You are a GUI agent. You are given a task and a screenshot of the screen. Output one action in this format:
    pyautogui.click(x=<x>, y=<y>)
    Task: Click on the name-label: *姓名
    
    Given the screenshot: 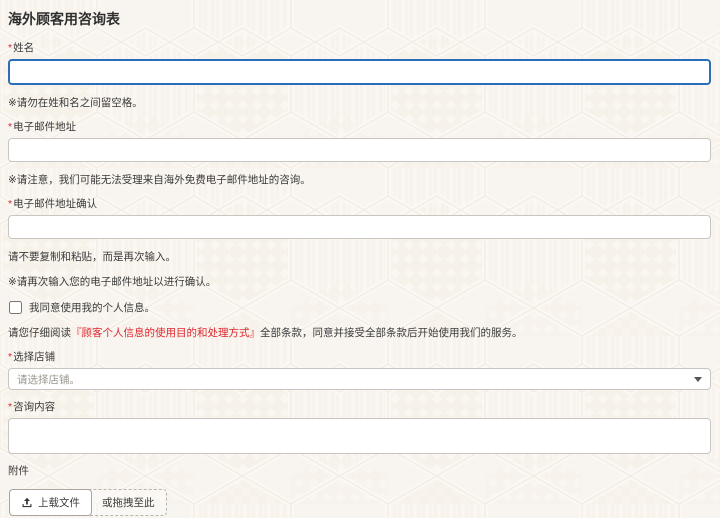 What is the action you would take?
    pyautogui.click(x=21, y=48)
    